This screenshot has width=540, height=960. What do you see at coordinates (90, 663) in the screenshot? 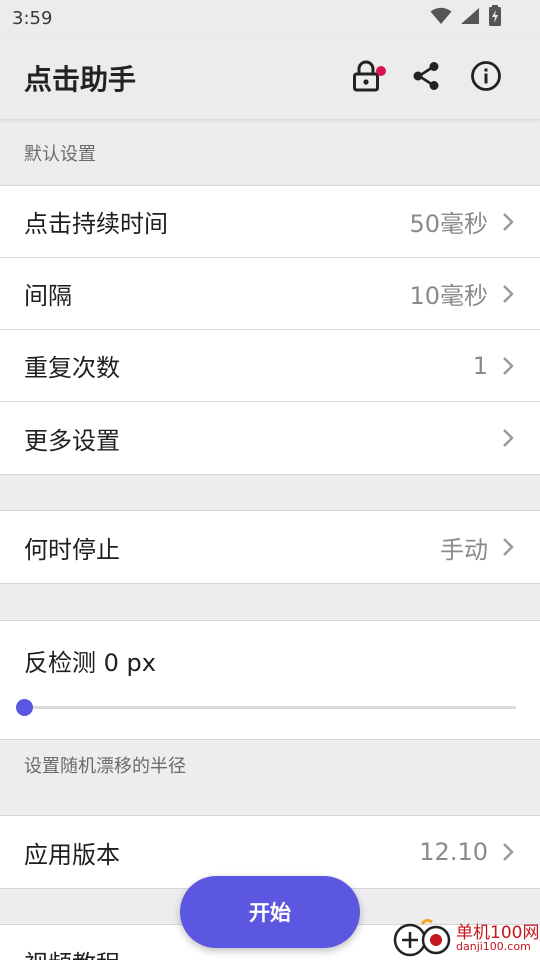
I see `anti-detect-label: 反检测 0 px` at bounding box center [90, 663].